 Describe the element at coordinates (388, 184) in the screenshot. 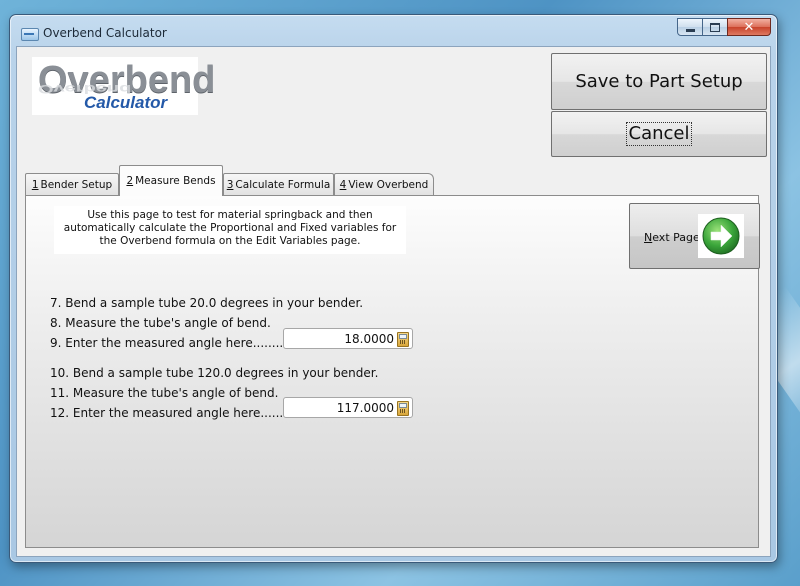

I see `tab-label: View Overbend` at that location.